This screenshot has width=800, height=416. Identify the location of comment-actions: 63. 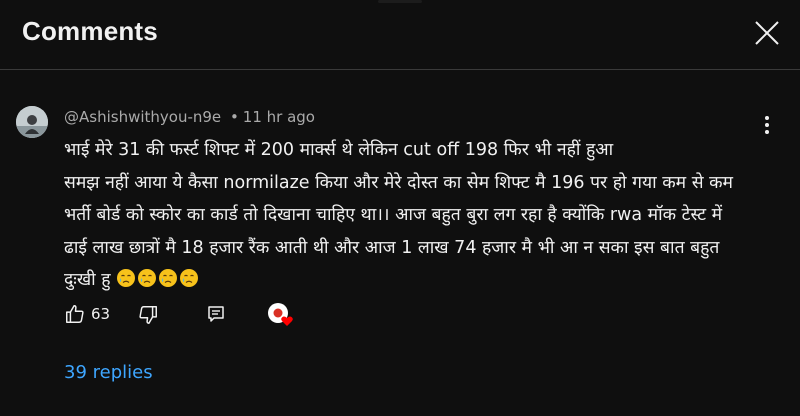
(194, 316).